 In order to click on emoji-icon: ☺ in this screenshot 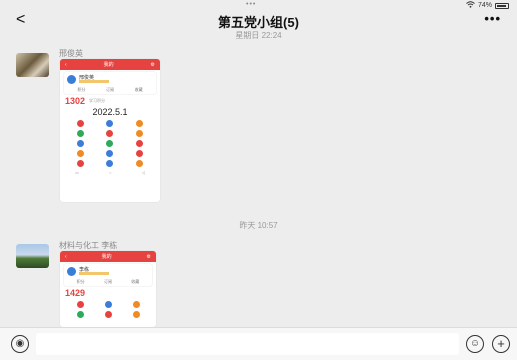, I will do `click(475, 344)`.